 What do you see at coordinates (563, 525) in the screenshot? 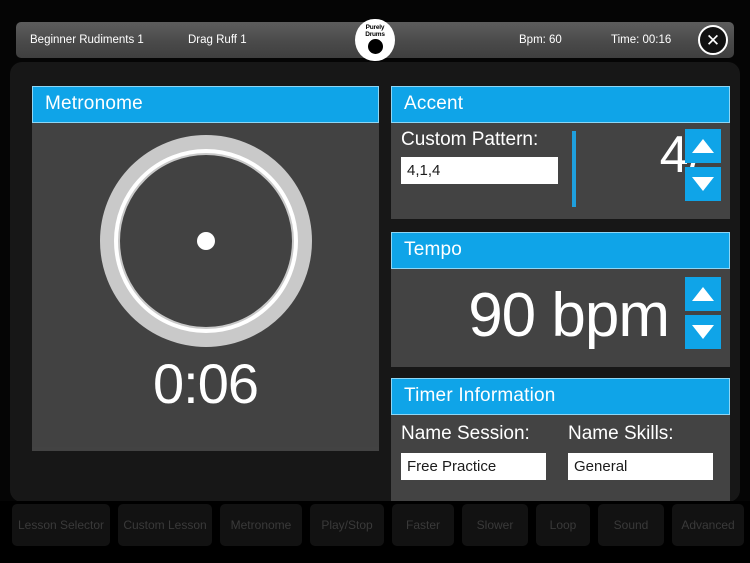
I see `nav-item-loop: Loop` at bounding box center [563, 525].